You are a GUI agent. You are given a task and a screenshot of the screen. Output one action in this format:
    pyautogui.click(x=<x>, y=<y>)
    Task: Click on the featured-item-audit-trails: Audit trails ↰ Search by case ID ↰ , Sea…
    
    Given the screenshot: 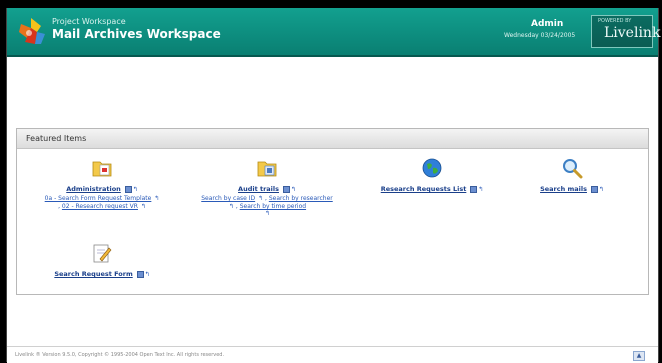 What is the action you would take?
    pyautogui.click(x=267, y=187)
    